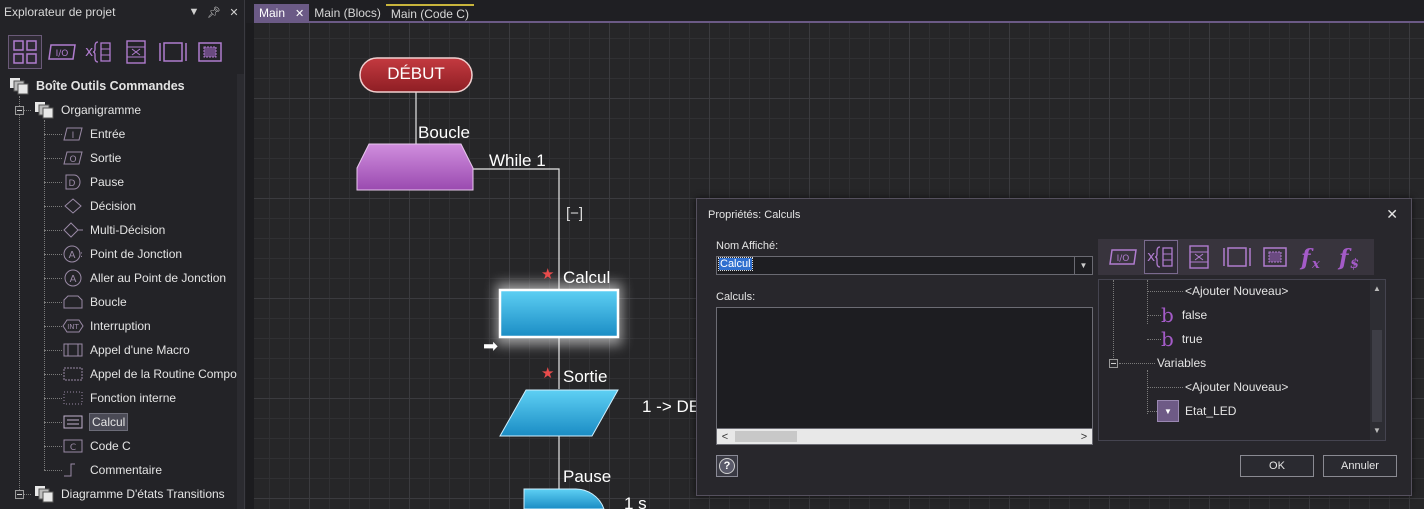  What do you see at coordinates (587, 476) in the screenshot?
I see `pause-label: Pause` at bounding box center [587, 476].